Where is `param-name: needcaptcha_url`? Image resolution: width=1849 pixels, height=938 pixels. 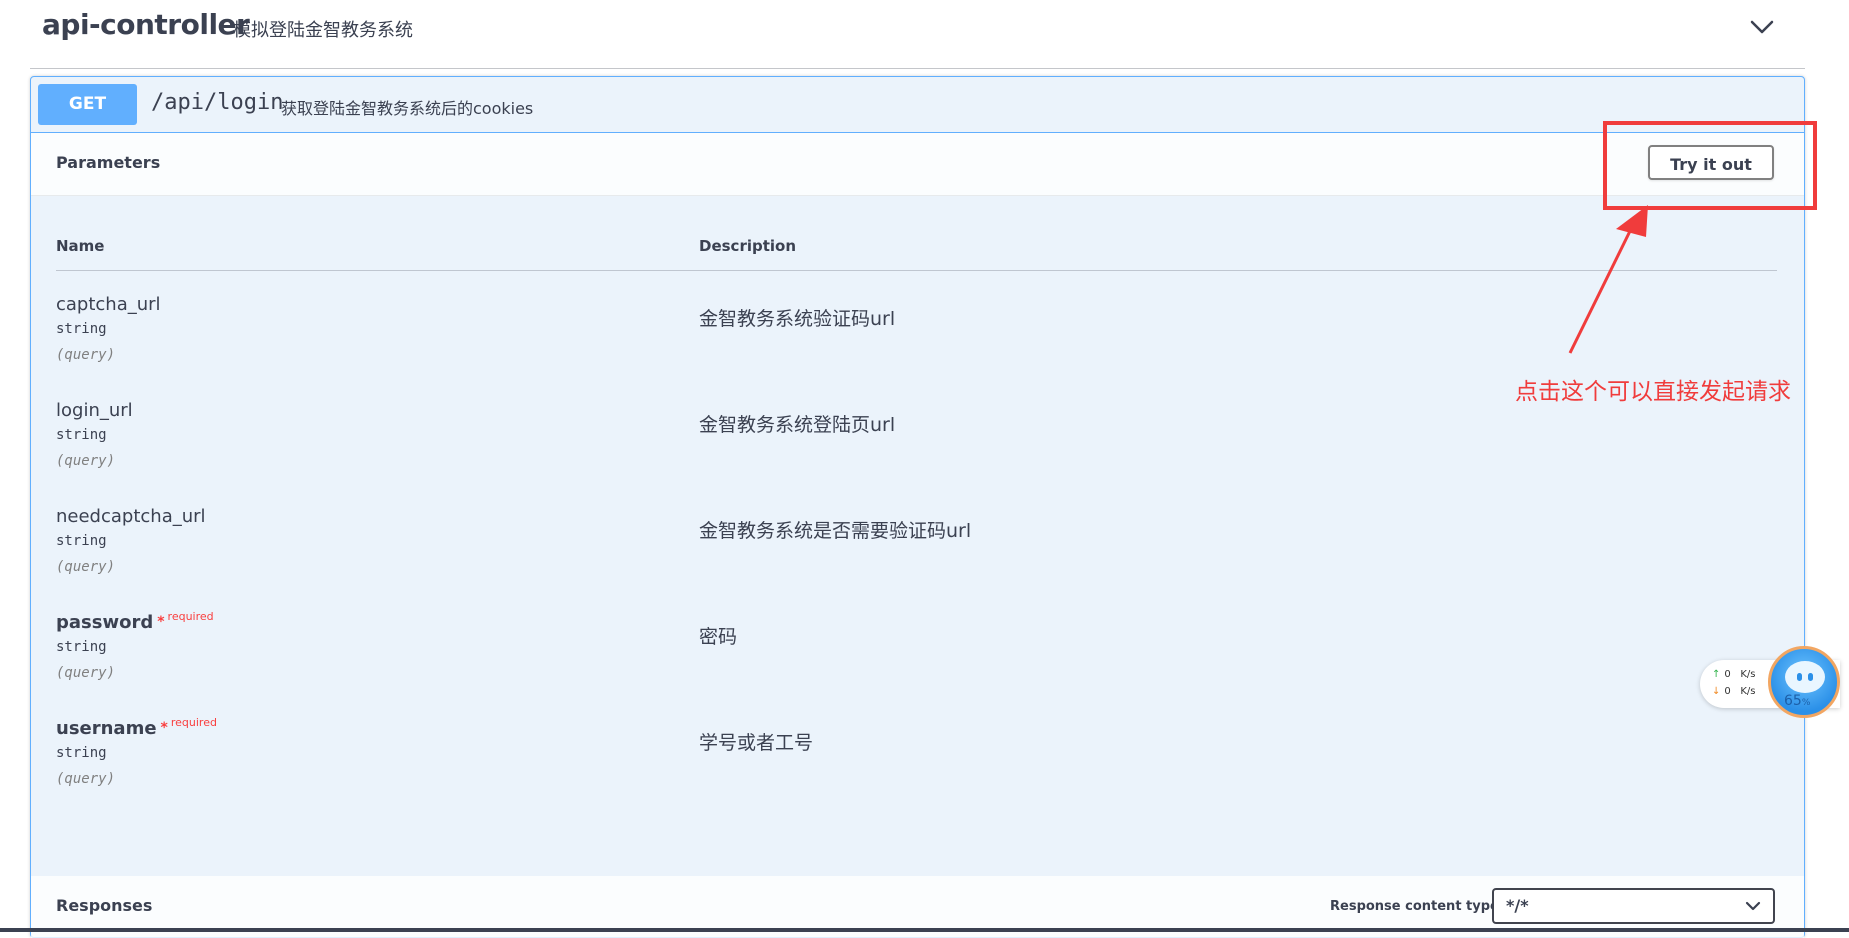
param-name: needcaptcha_url is located at coordinates (131, 516).